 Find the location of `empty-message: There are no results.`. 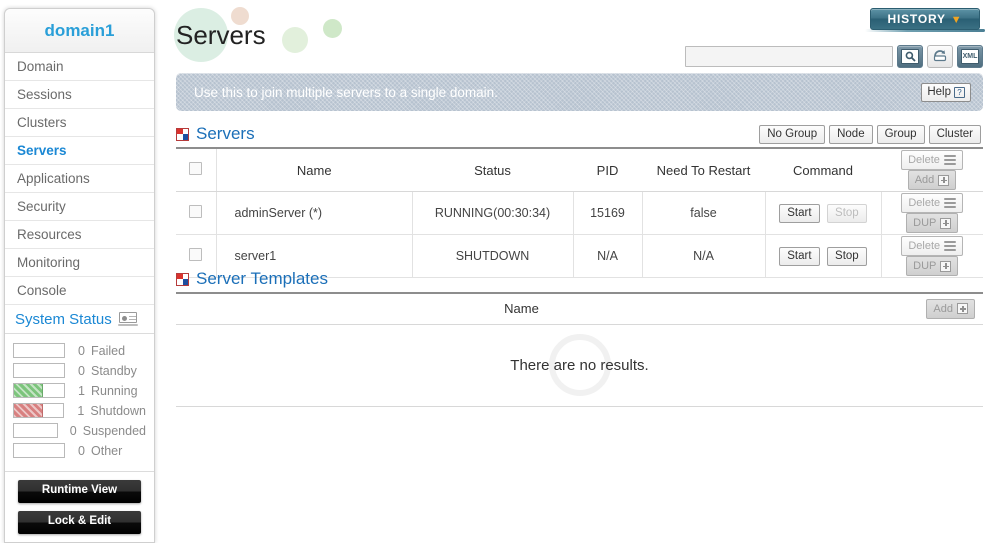

empty-message: There are no results. is located at coordinates (579, 365).